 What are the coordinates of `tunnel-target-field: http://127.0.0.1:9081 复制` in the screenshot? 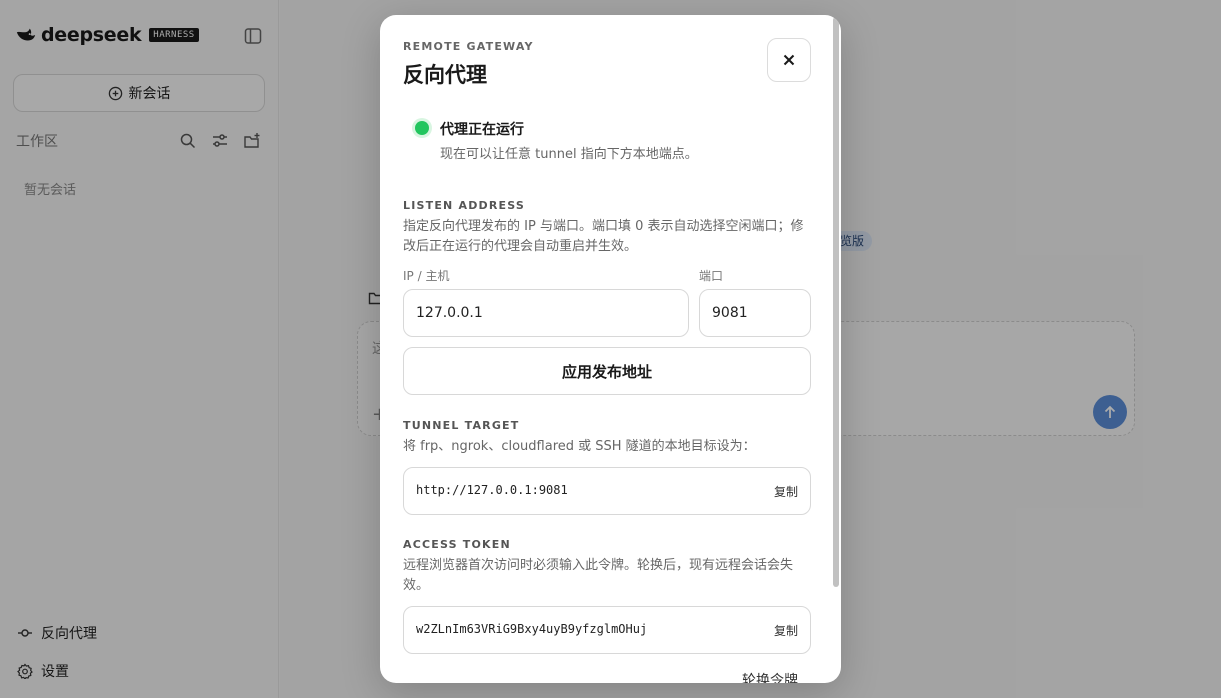 It's located at (607, 491).